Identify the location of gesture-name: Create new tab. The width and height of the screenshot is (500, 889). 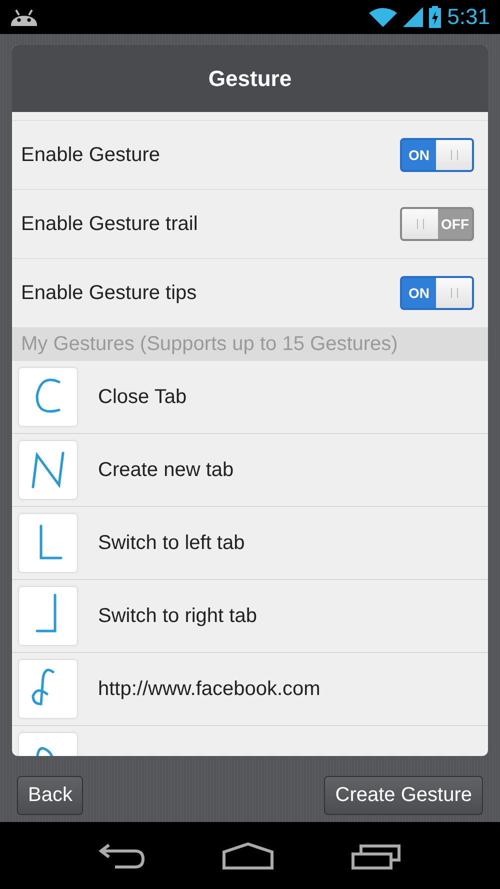
(166, 470).